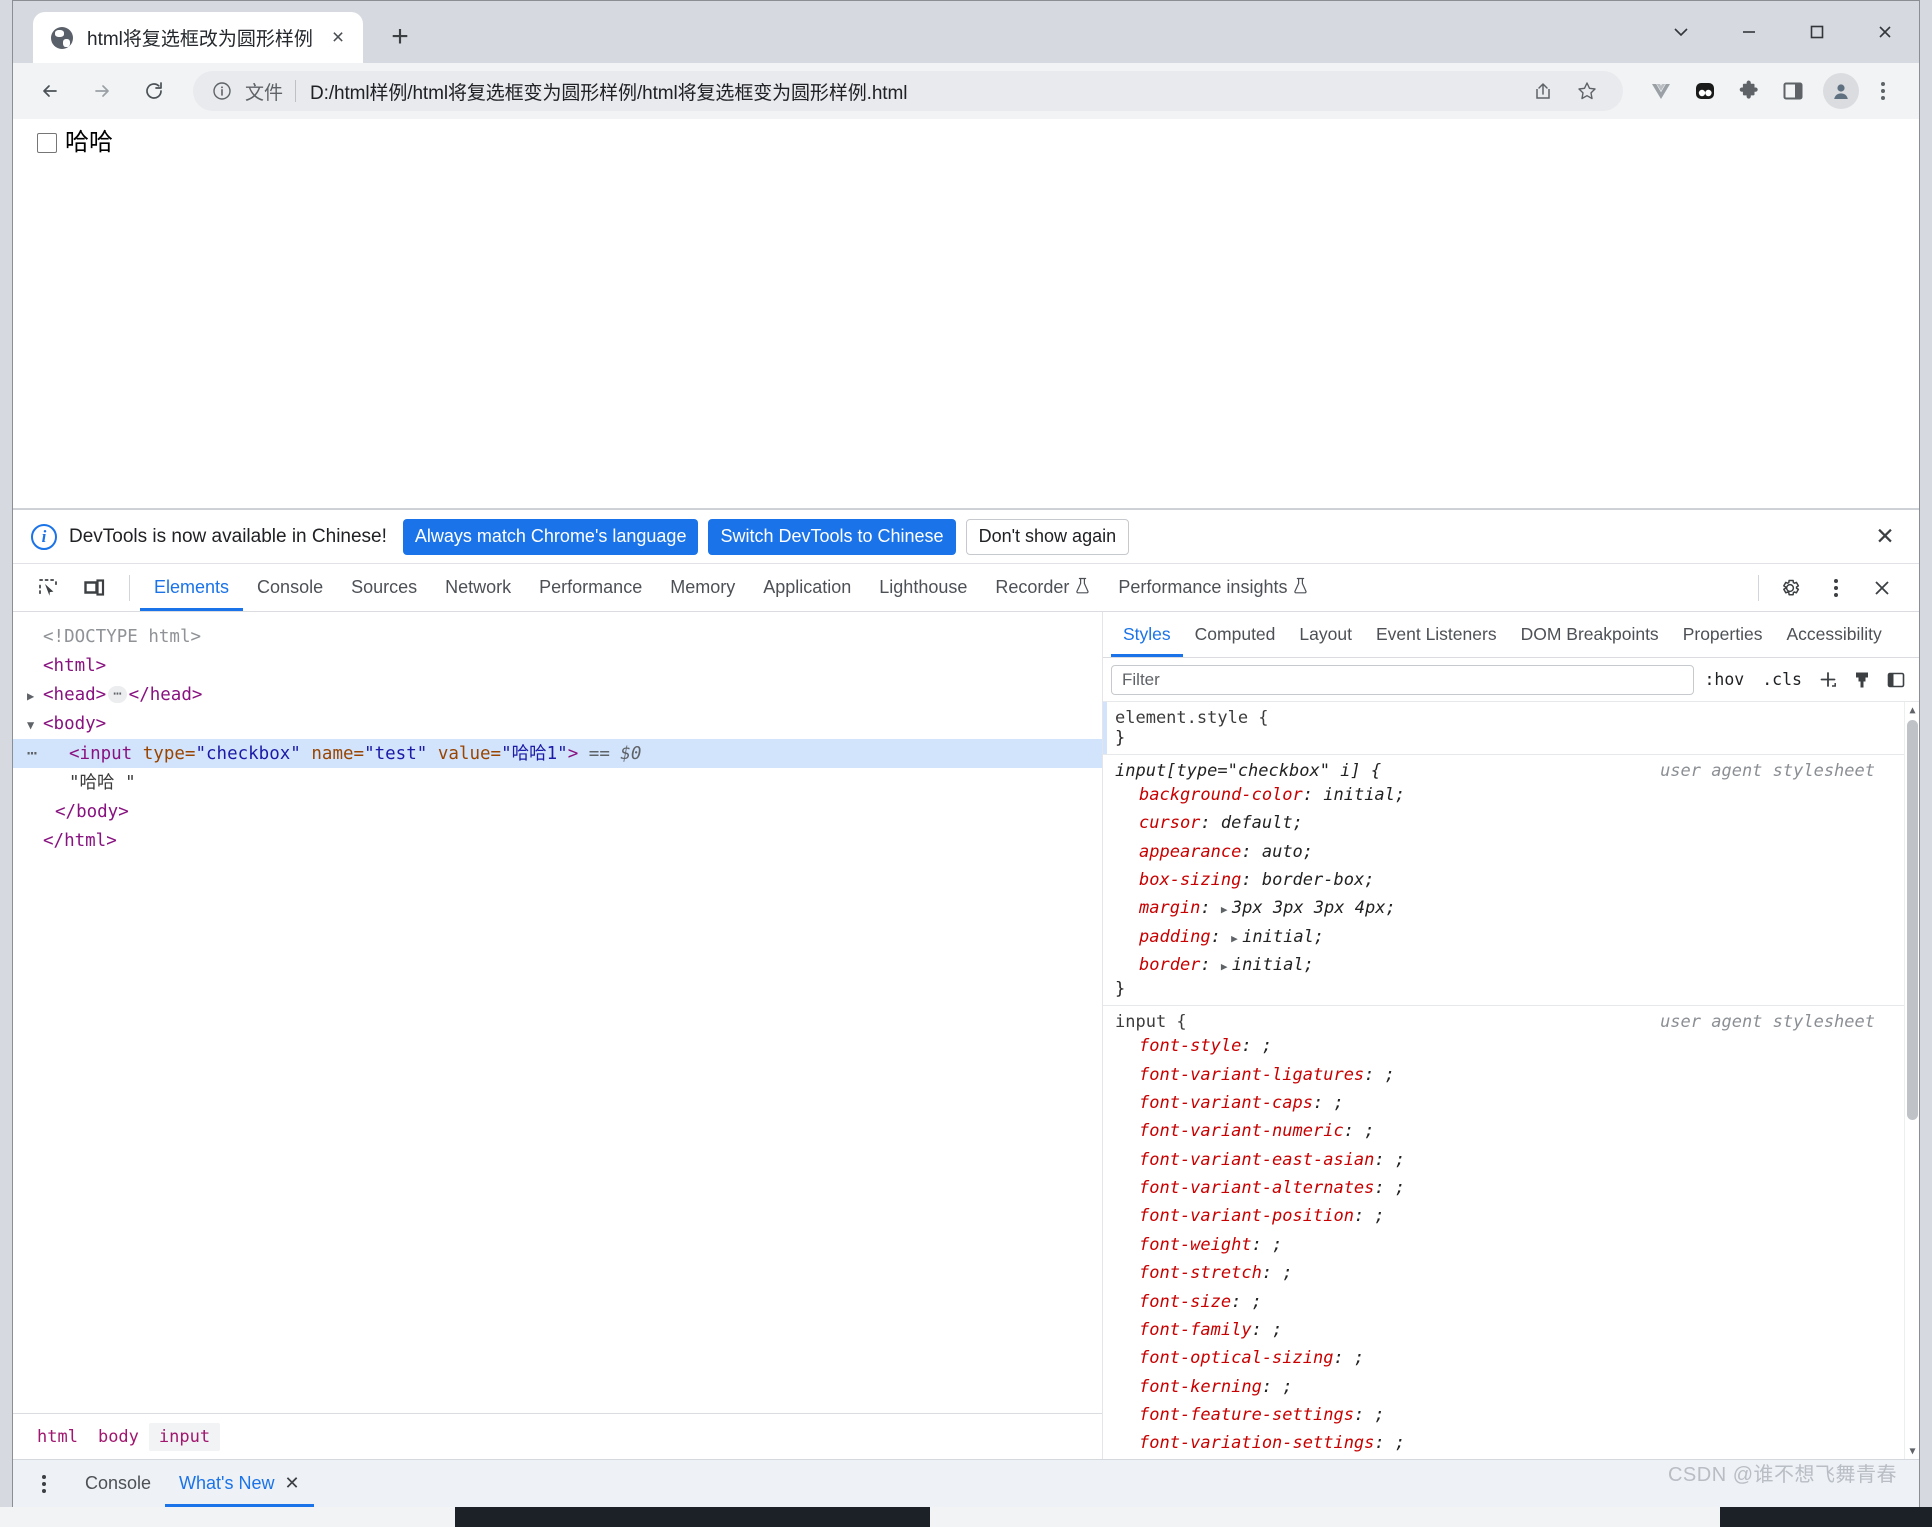 Image resolution: width=1932 pixels, height=1527 pixels. Describe the element at coordinates (34, 725) in the screenshot. I see `collapse-arrow-icon: ▼` at that location.